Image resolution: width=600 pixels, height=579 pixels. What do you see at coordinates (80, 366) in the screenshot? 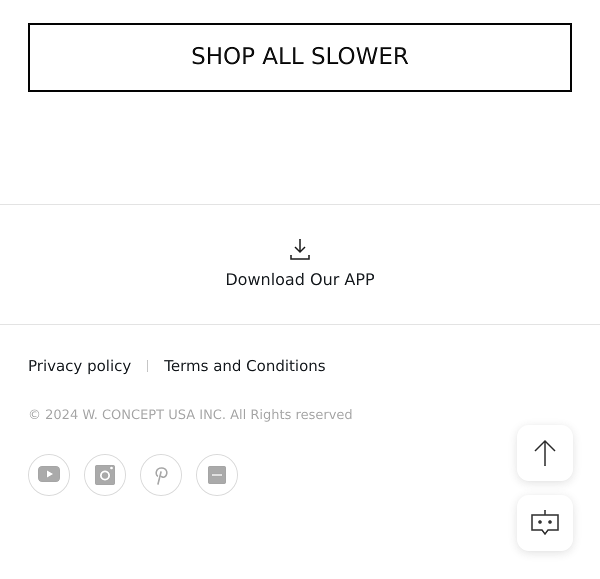
I see `footer-link: Privacy policy` at bounding box center [80, 366].